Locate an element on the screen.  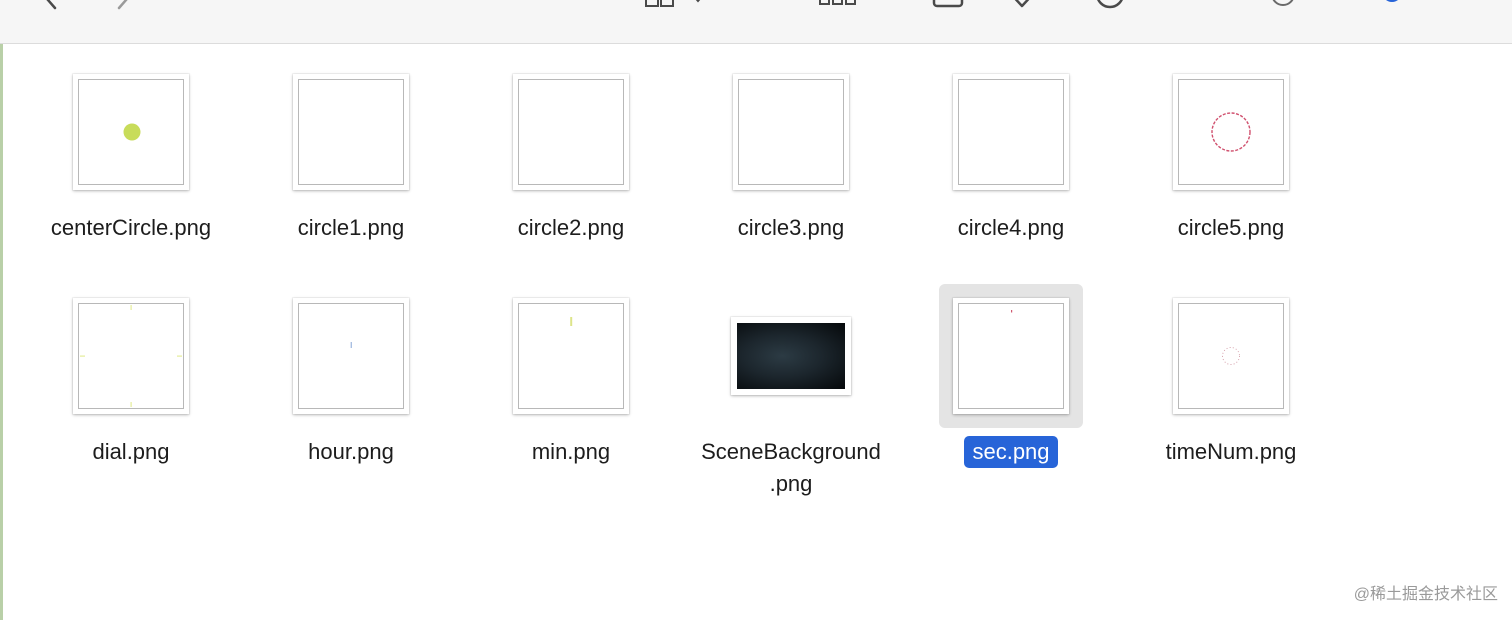
file-item: dial.png is located at coordinates (131, 394).